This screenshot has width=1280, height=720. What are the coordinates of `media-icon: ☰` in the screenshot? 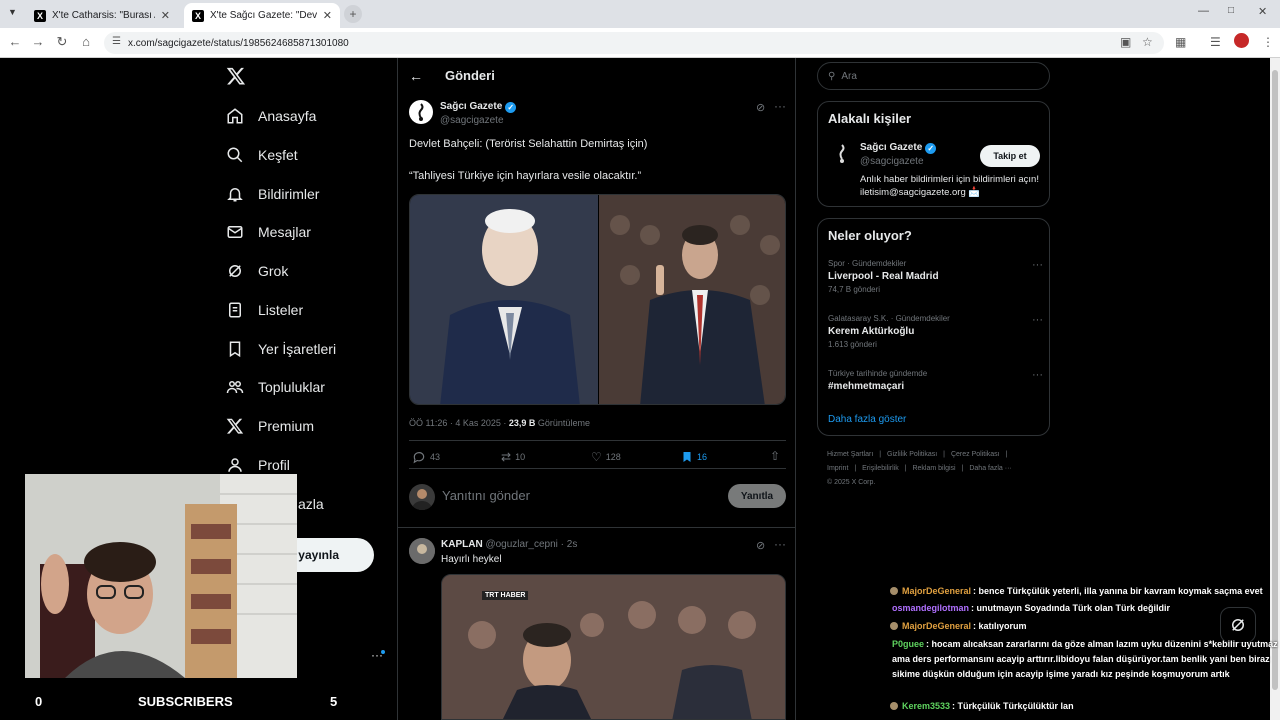 It's located at (1215, 42).